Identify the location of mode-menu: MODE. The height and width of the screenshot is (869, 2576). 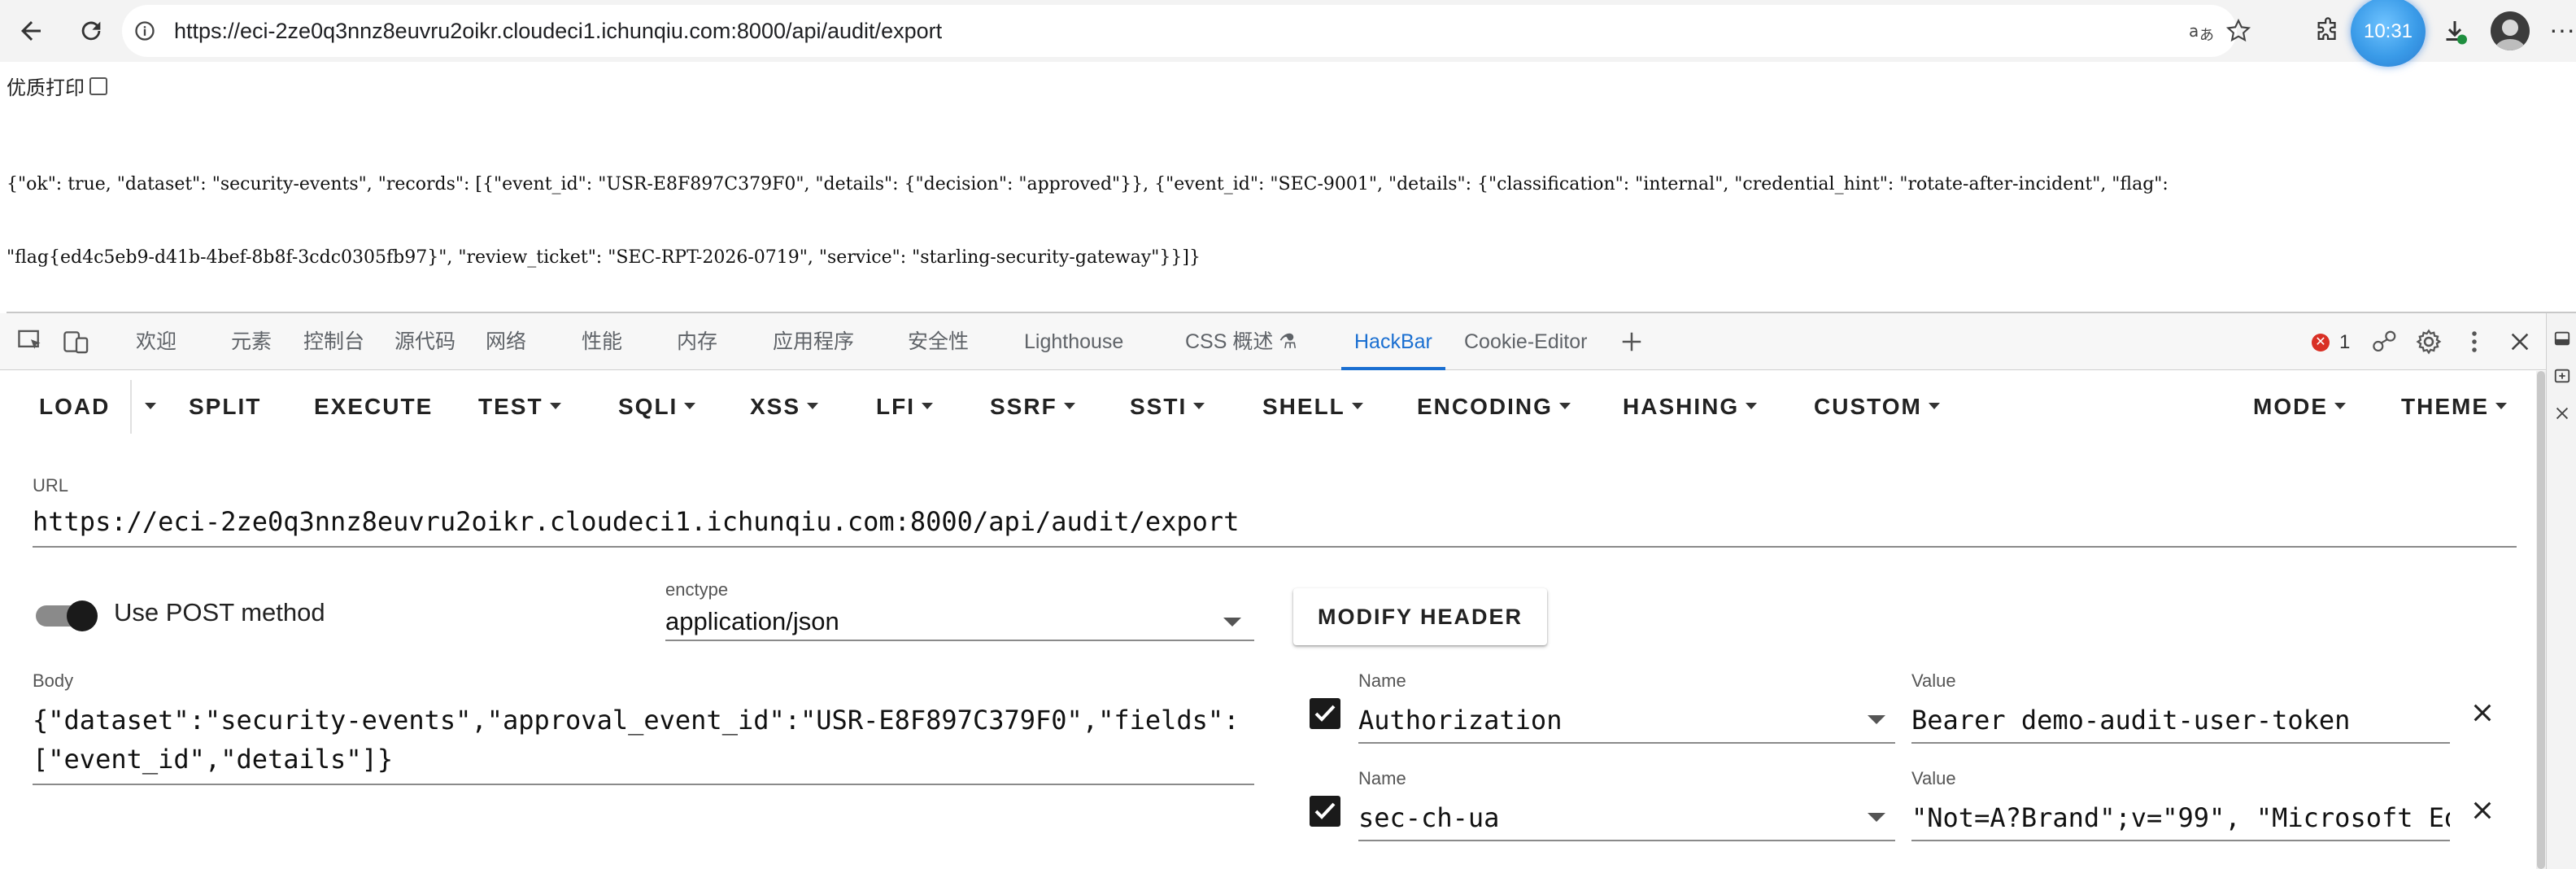
(2299, 407).